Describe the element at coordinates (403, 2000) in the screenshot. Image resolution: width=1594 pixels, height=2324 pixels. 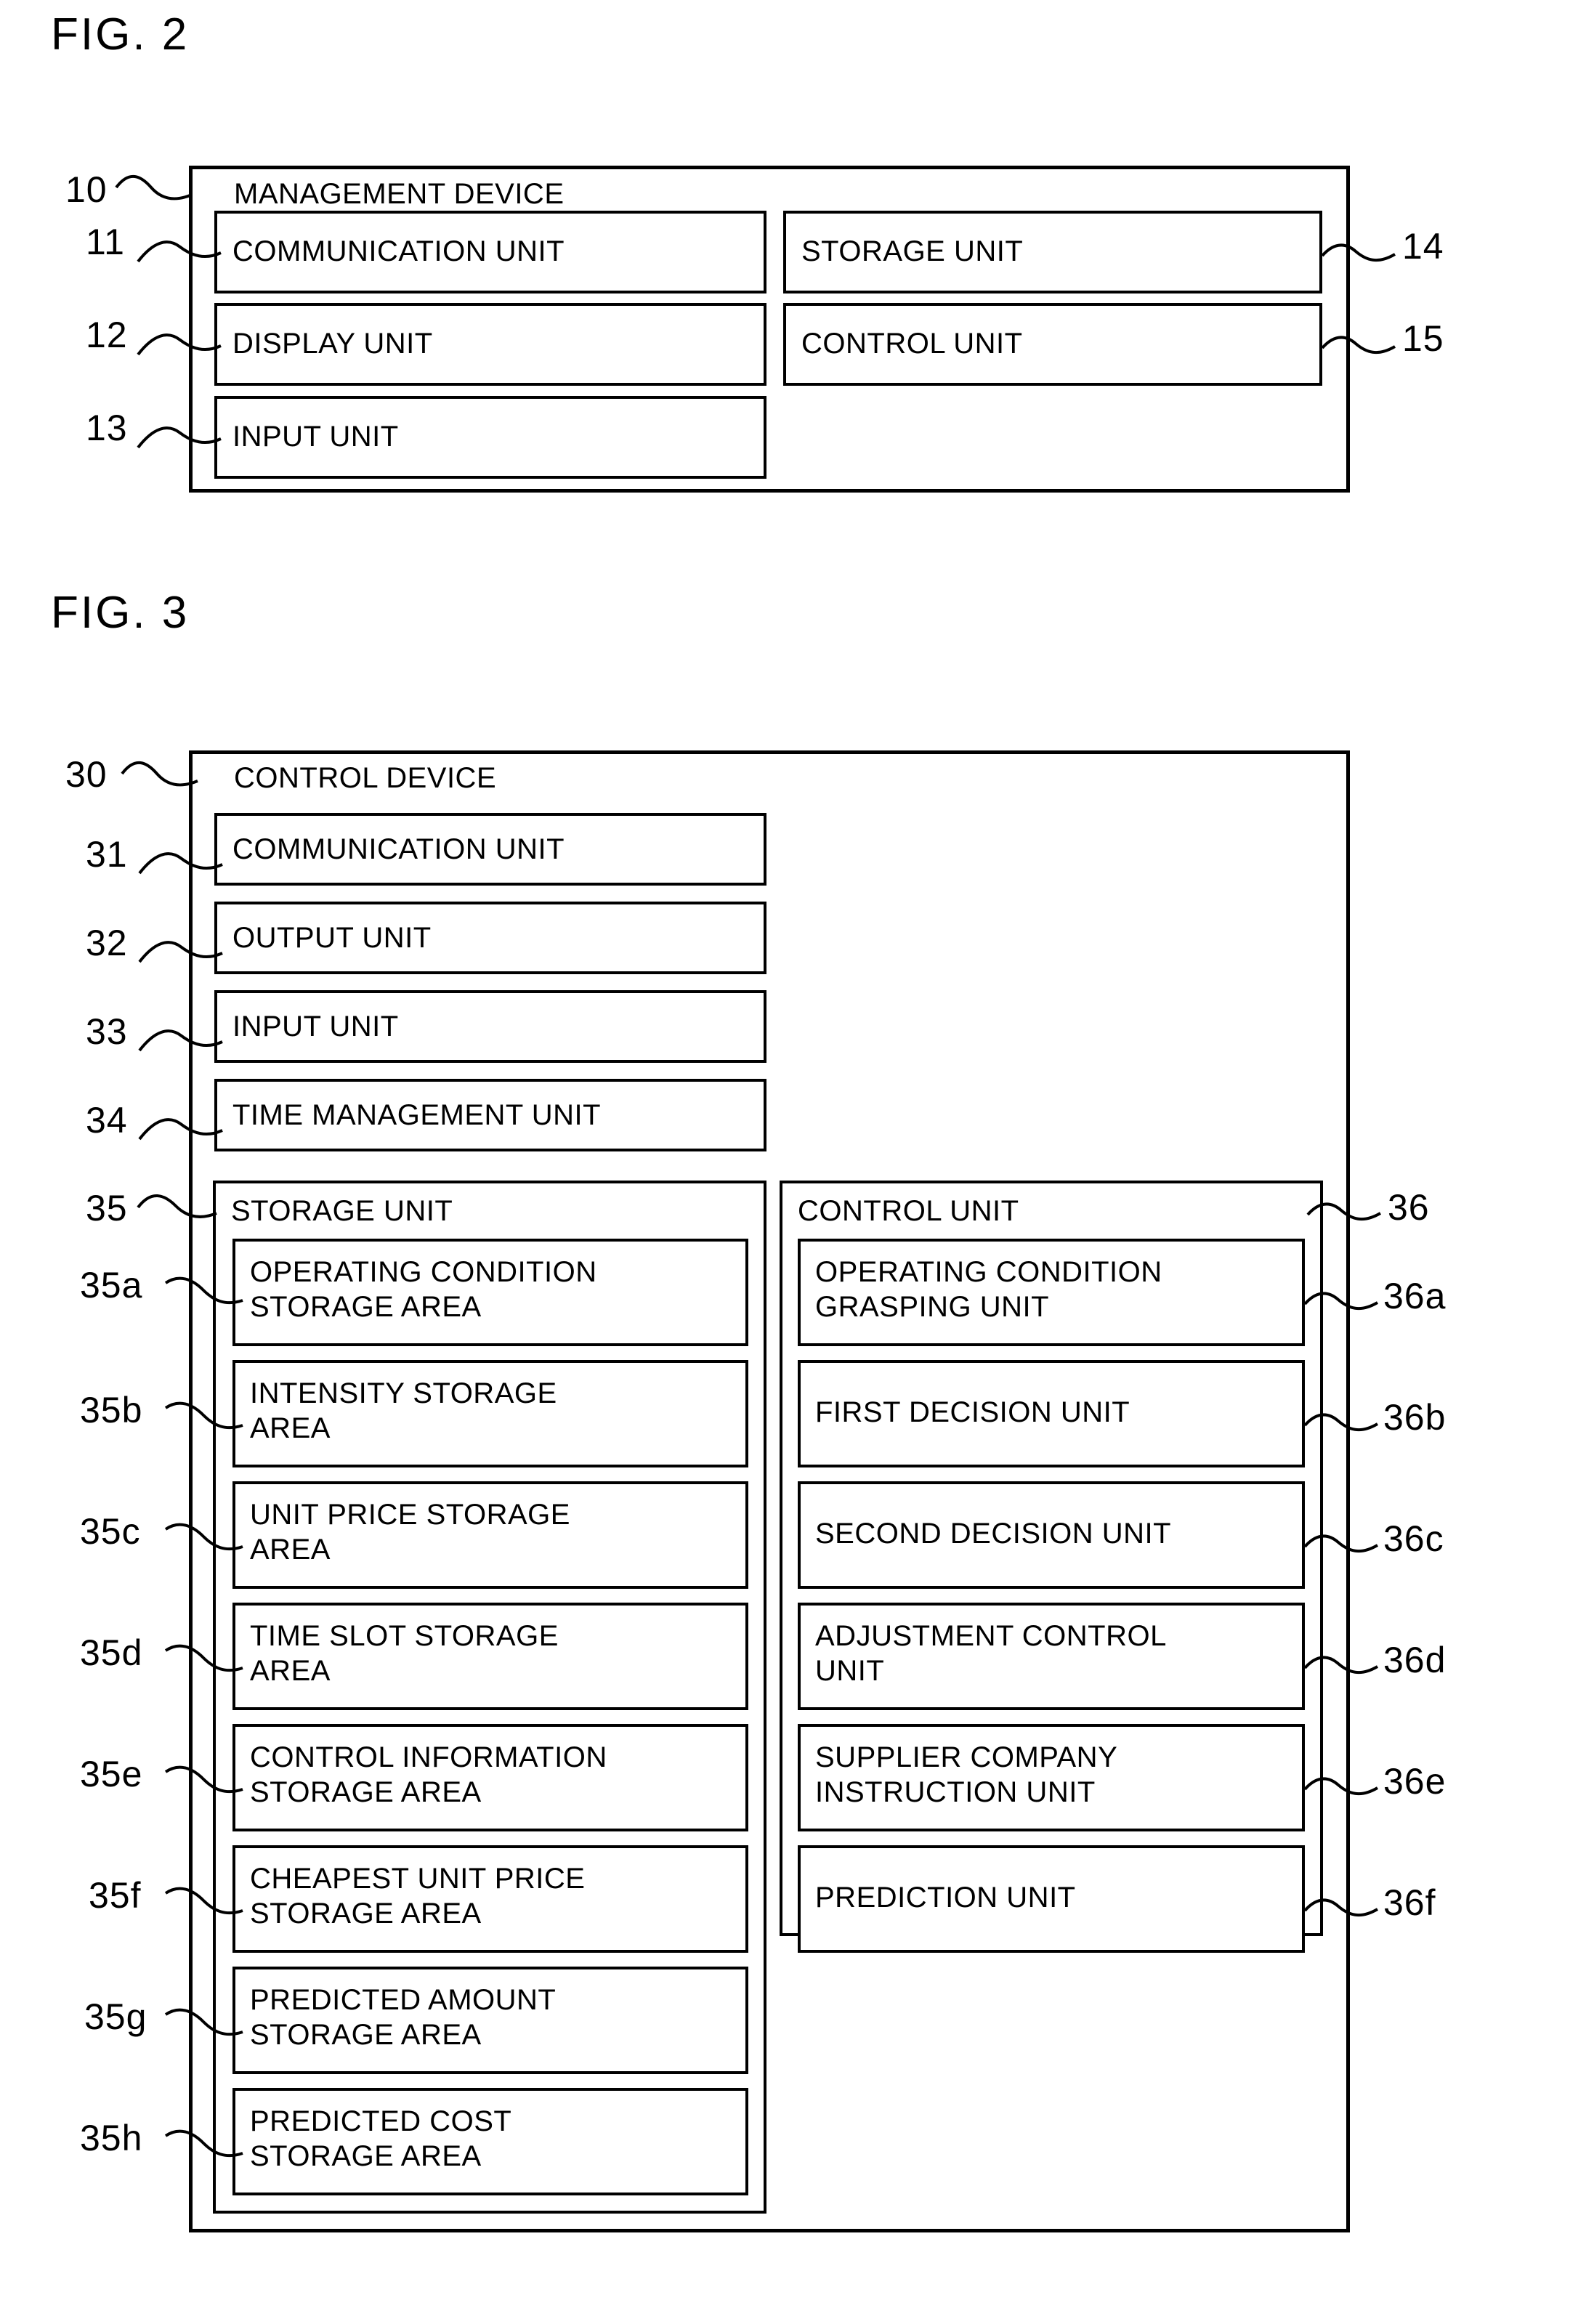
I see `label-line-1: PREDICTED AMOUNT` at that location.